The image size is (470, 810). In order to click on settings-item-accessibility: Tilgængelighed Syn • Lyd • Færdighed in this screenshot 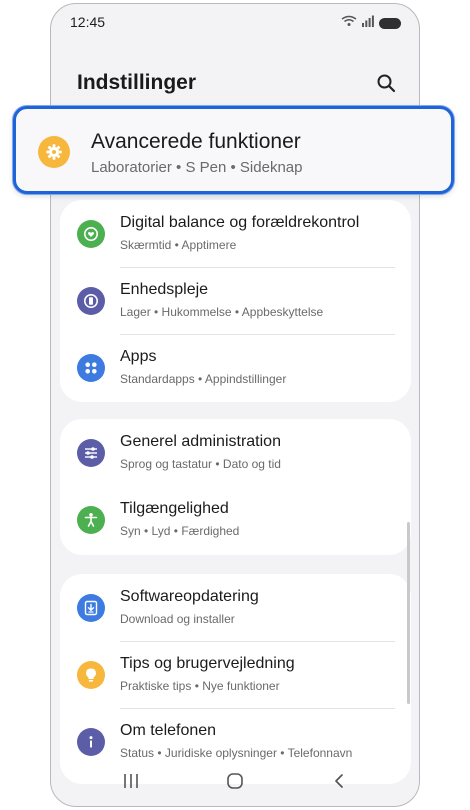, I will do `click(235, 519)`.